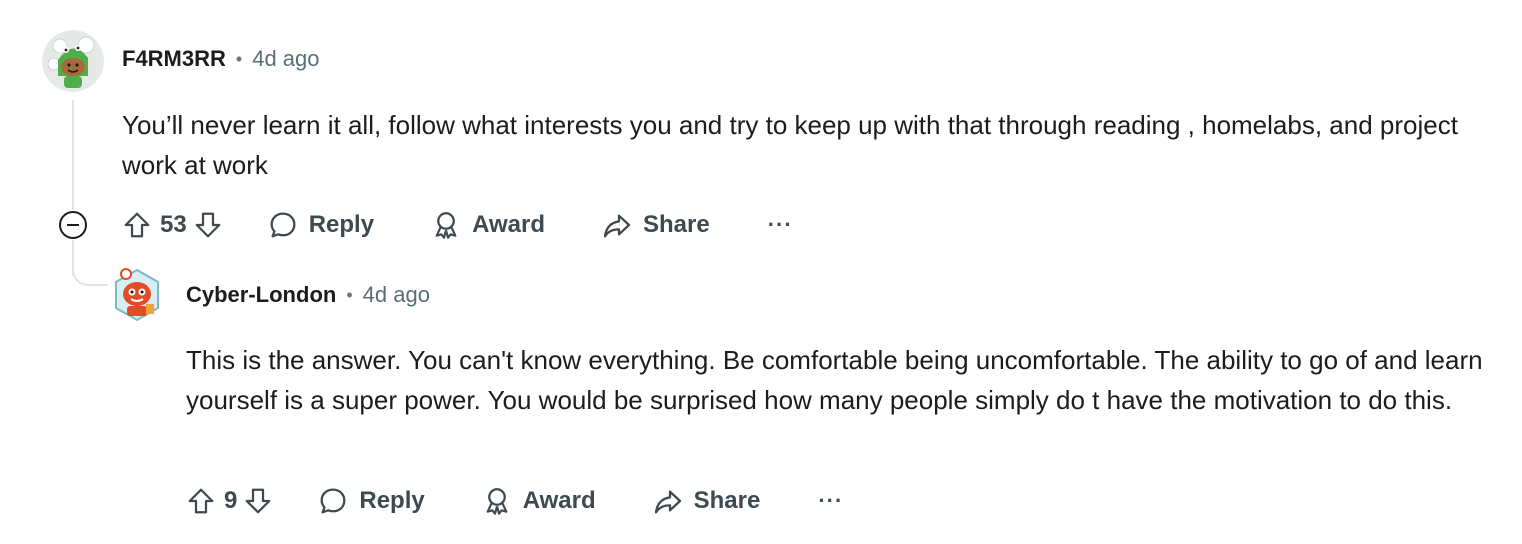 The width and height of the screenshot is (1522, 544). Describe the element at coordinates (261, 295) in the screenshot. I see `author-name: Cyber-London` at that location.